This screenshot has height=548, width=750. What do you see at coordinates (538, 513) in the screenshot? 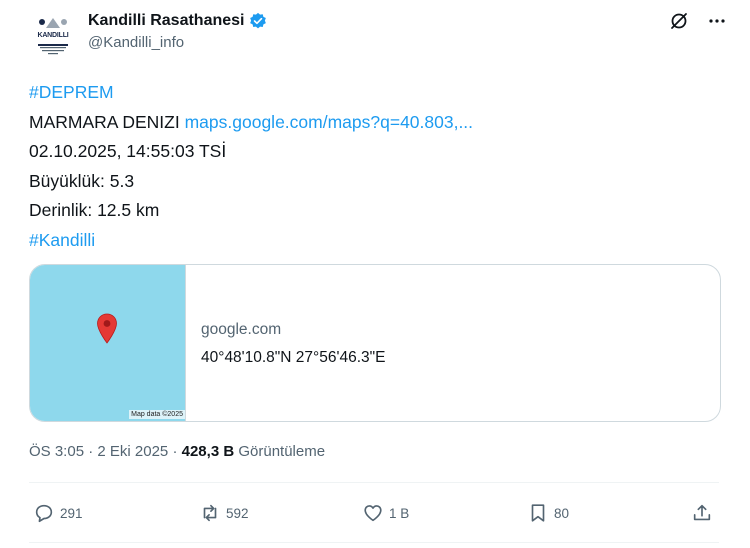
I see `bookmark-icon` at bounding box center [538, 513].